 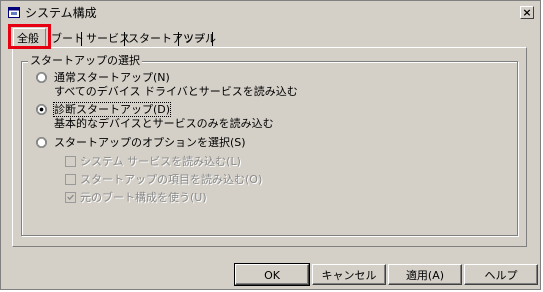 What do you see at coordinates (164, 123) in the screenshot?
I see `diagnostic-startup-description: 基本的なデバイスとサービスのみを読み込む` at bounding box center [164, 123].